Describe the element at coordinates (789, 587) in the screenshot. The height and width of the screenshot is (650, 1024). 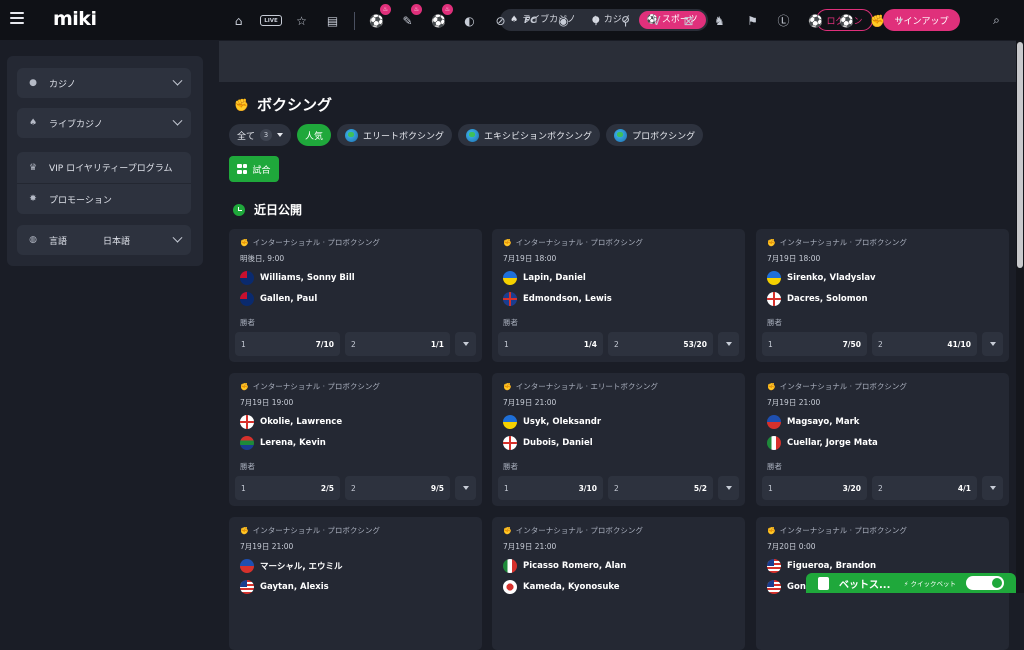
I see `team-away: Gonz` at that location.